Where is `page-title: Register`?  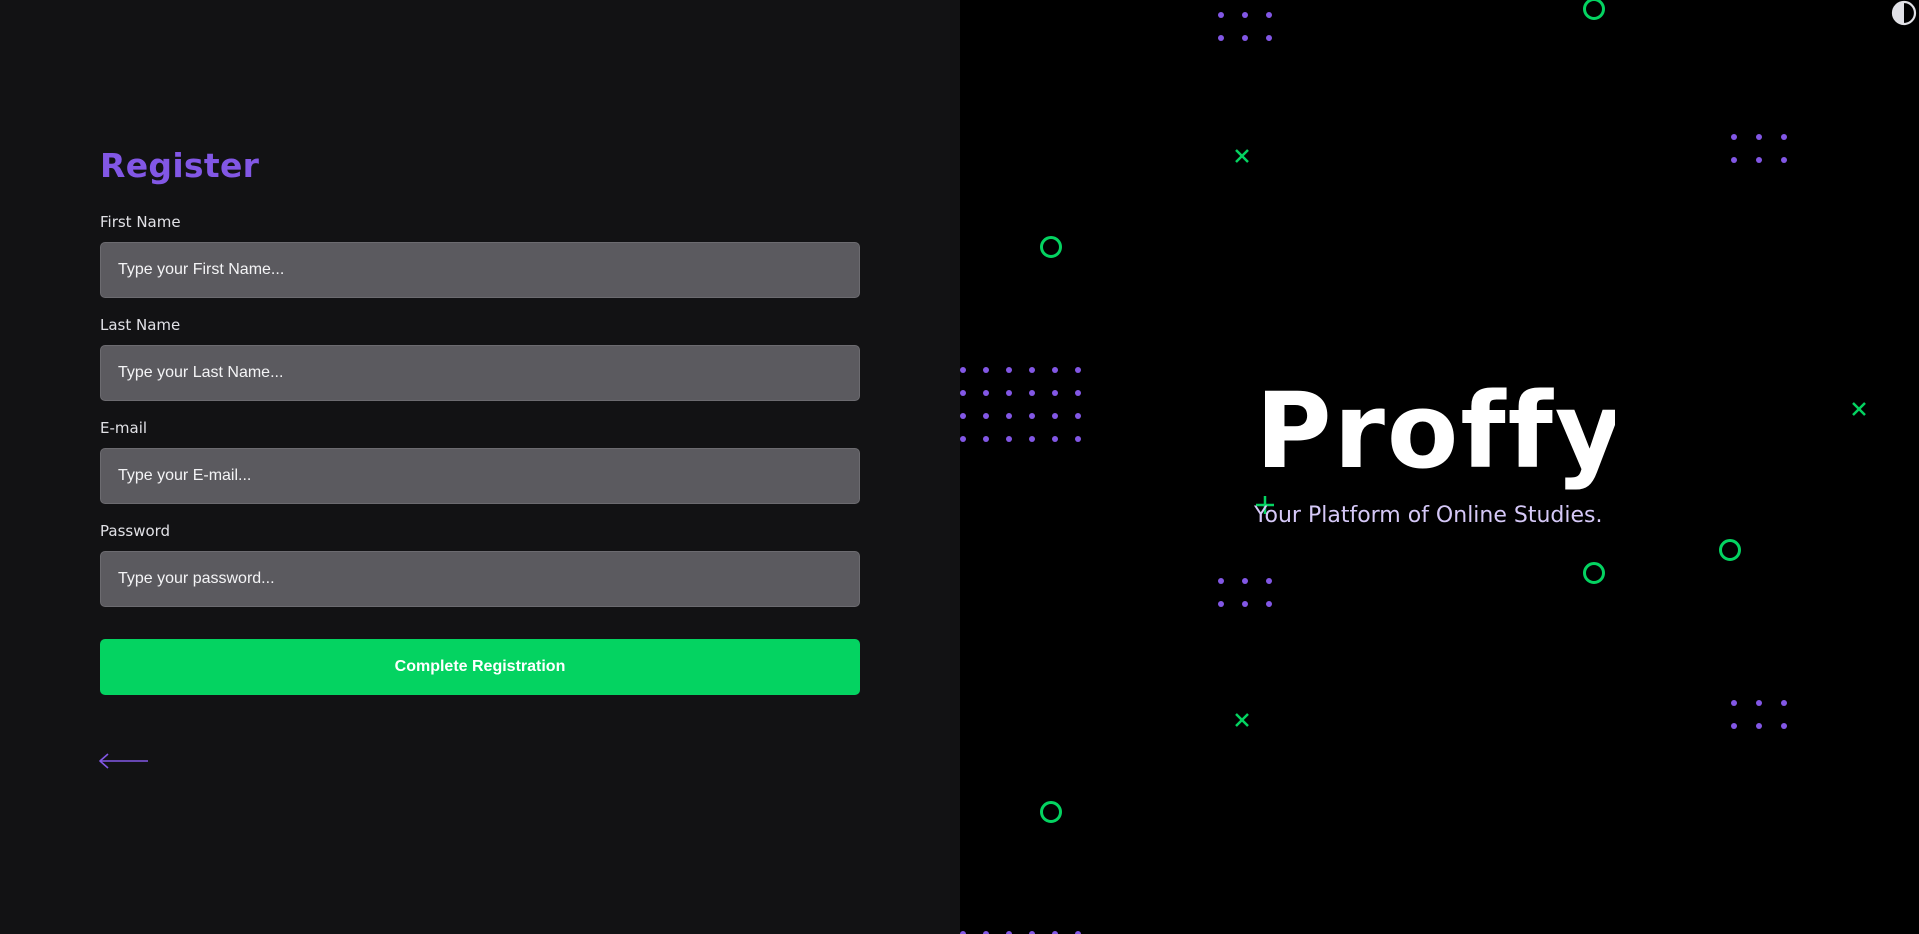
page-title: Register is located at coordinates (180, 165).